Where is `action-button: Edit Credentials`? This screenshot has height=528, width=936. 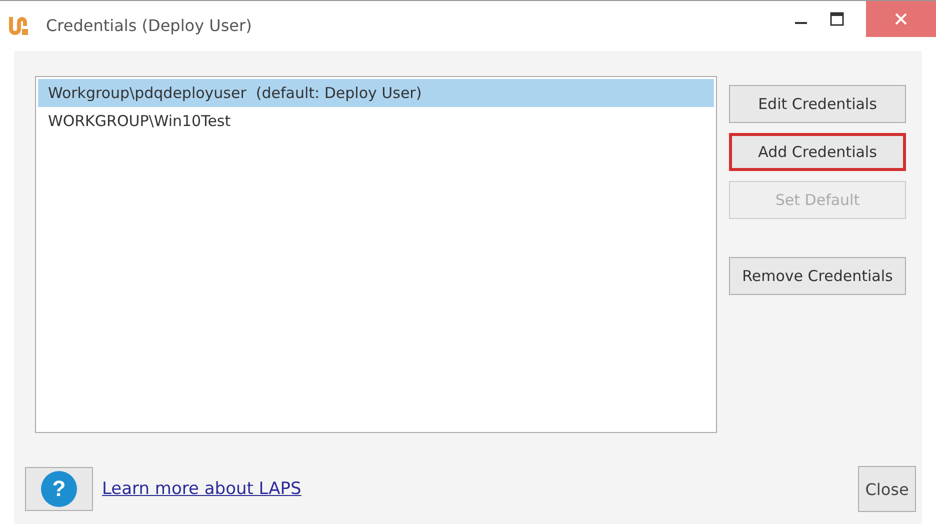 action-button: Edit Credentials is located at coordinates (817, 104).